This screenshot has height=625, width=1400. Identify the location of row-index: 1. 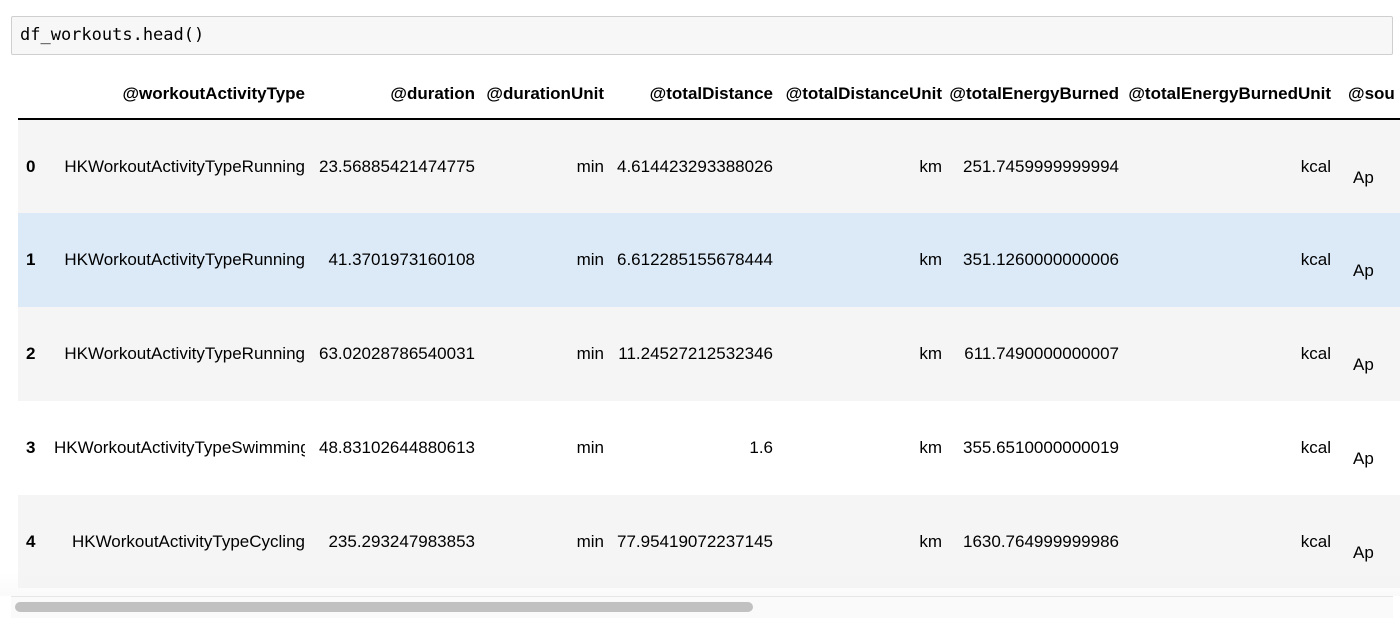
(31, 259).